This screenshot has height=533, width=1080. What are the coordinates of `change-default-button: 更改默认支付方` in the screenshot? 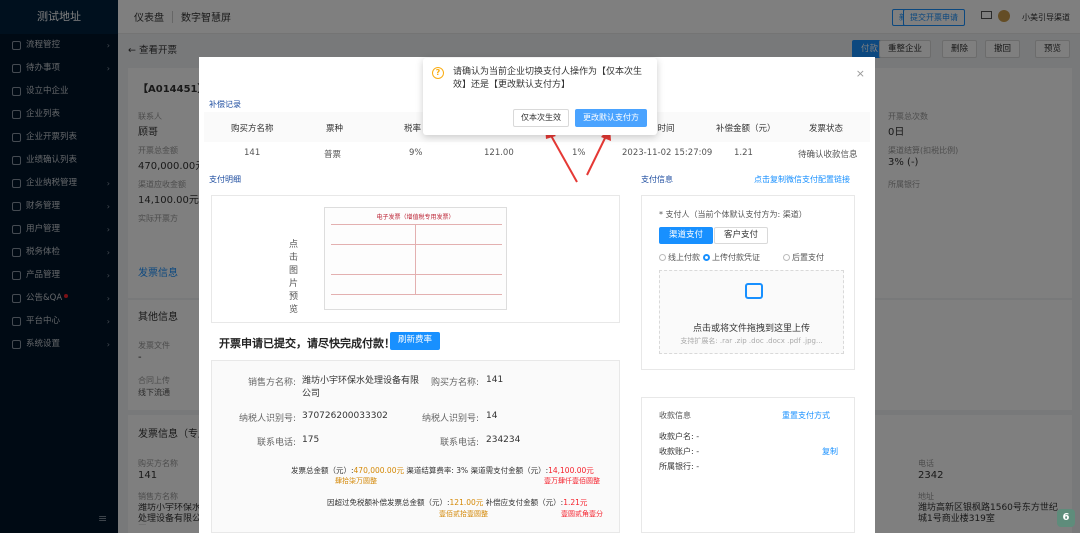 It's located at (611, 118).